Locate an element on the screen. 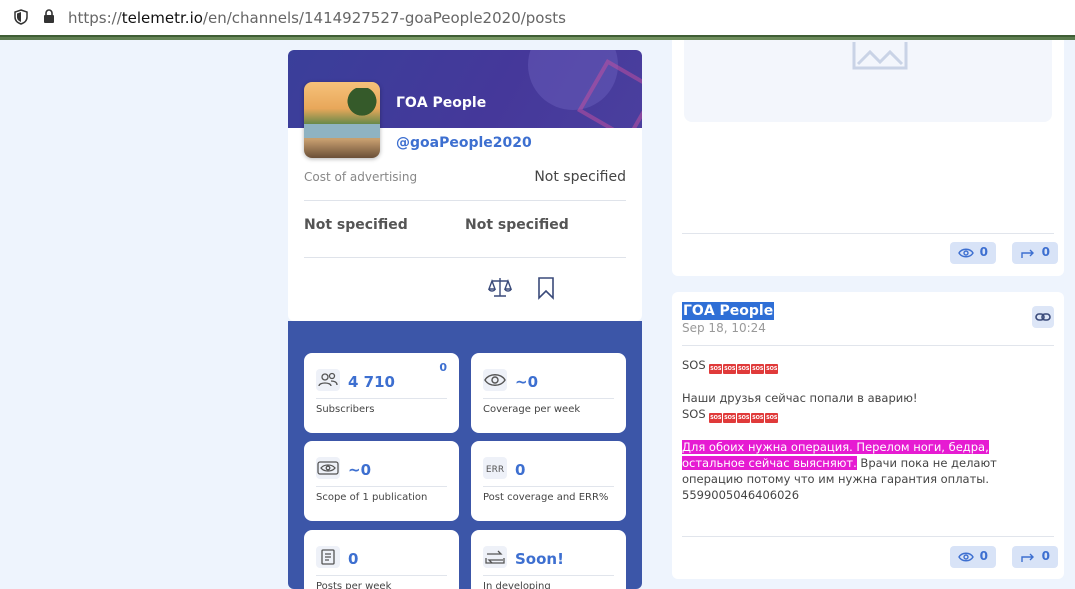 The width and height of the screenshot is (1075, 589). stat-card-coverage-week: ~0 Coverage per week is located at coordinates (548, 393).